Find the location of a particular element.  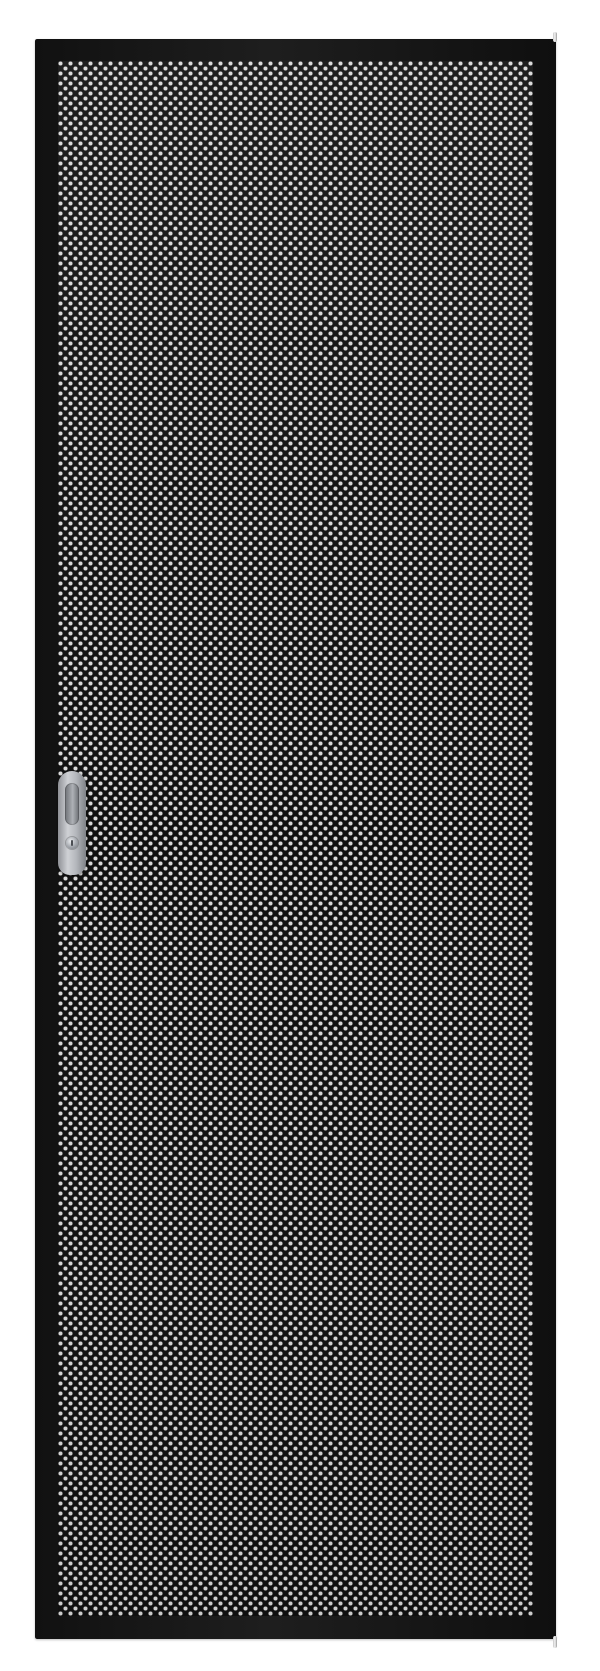

door-handle is located at coordinates (72, 823).